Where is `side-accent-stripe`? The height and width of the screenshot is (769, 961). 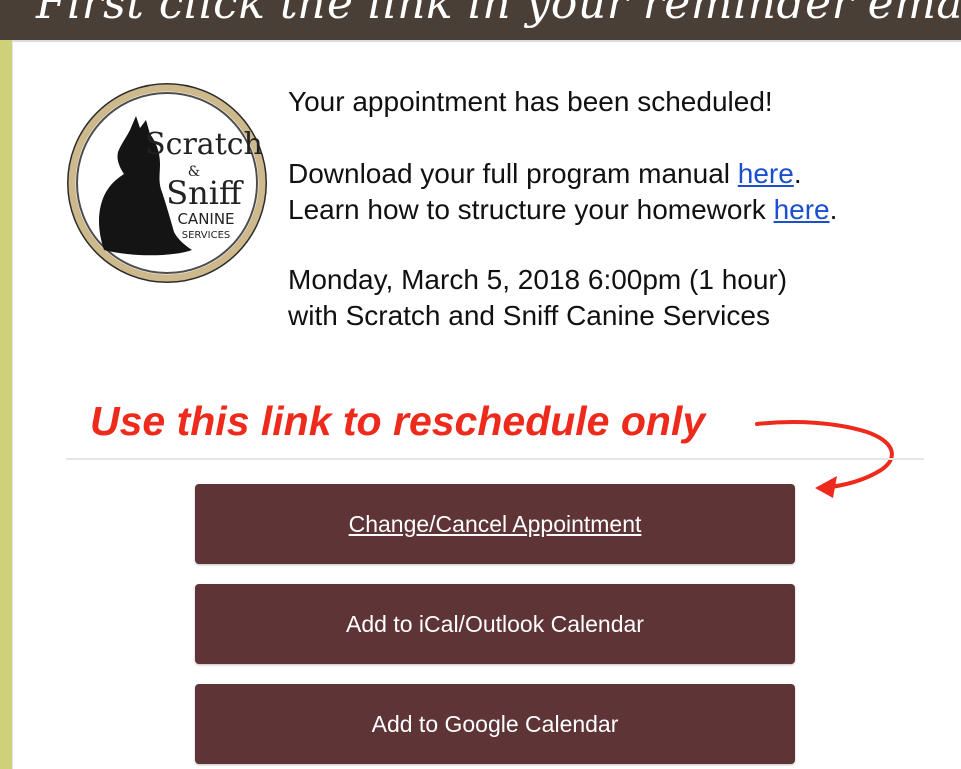 side-accent-stripe is located at coordinates (6, 404).